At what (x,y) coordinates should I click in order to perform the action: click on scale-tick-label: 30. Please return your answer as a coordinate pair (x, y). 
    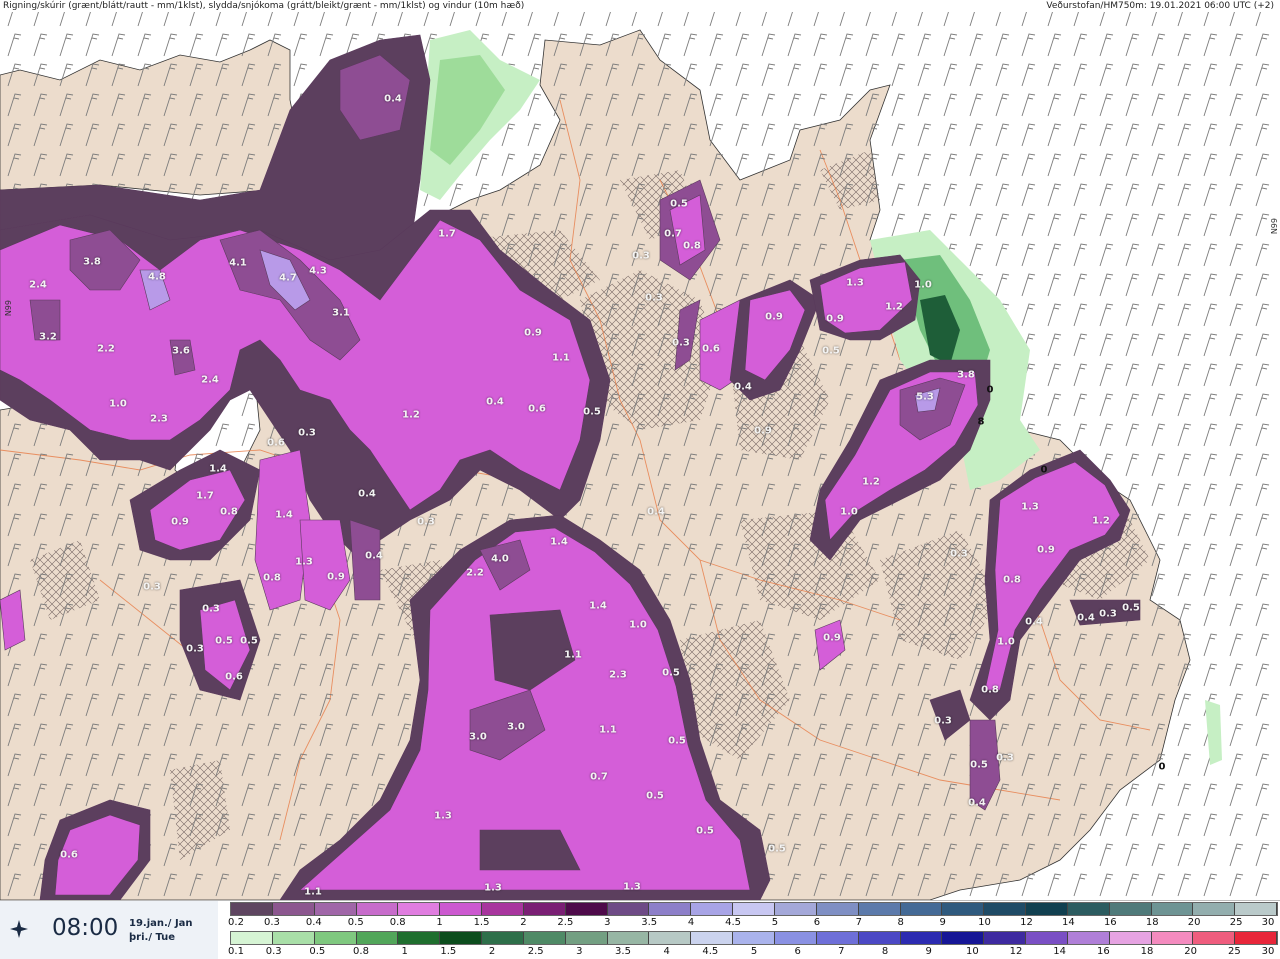
    Looking at the image, I should click on (1268, 951).